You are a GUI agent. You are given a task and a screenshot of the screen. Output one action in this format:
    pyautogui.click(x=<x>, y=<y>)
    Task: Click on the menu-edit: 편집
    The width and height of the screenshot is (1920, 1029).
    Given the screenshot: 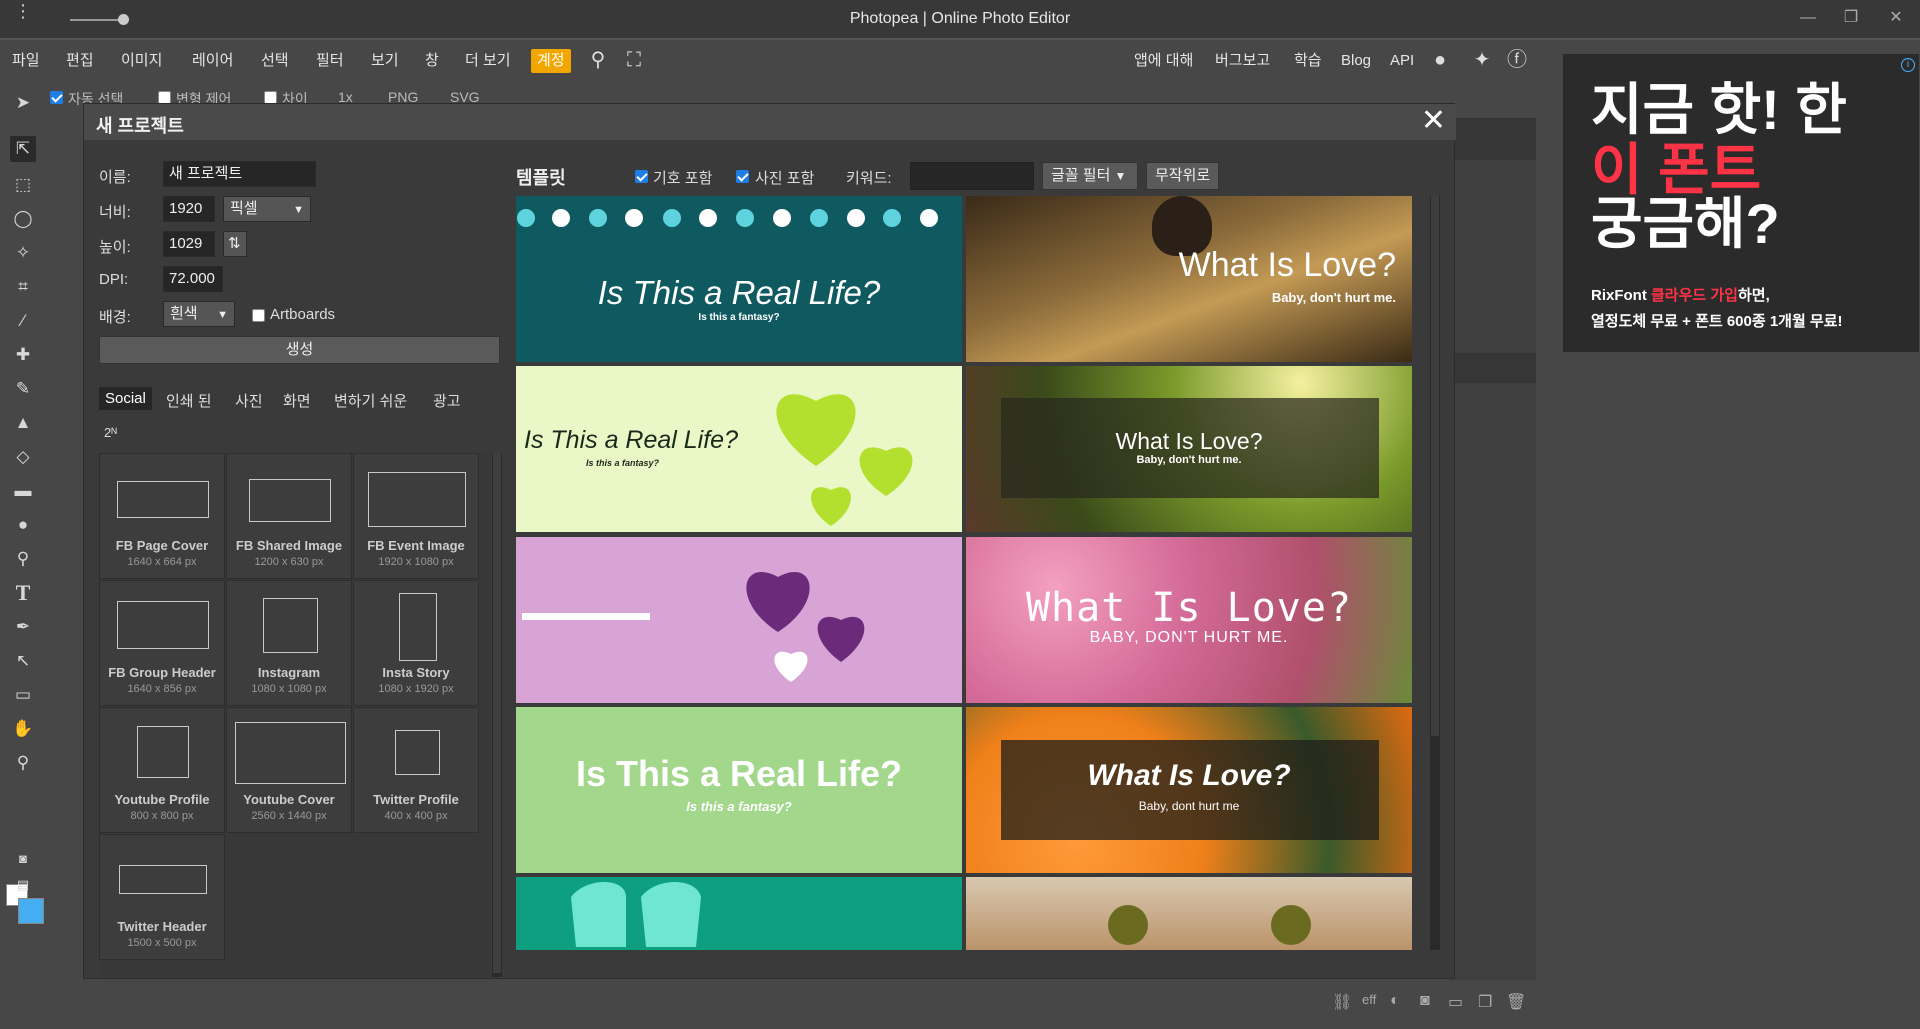 What is the action you would take?
    pyautogui.click(x=80, y=61)
    